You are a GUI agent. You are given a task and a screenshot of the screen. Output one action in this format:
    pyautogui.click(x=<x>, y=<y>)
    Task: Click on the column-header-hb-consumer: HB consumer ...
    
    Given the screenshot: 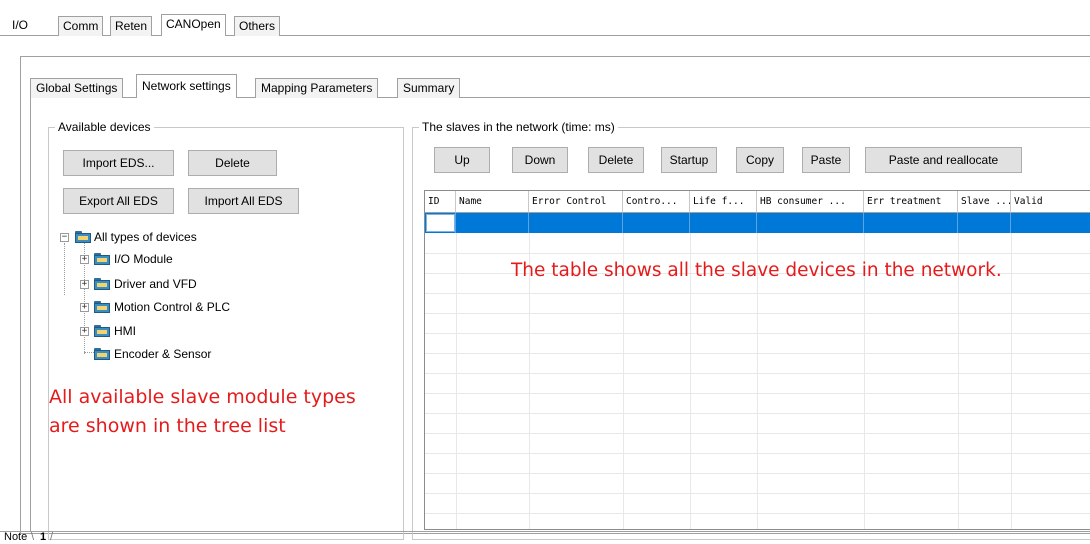 What is the action you would take?
    pyautogui.click(x=810, y=202)
    